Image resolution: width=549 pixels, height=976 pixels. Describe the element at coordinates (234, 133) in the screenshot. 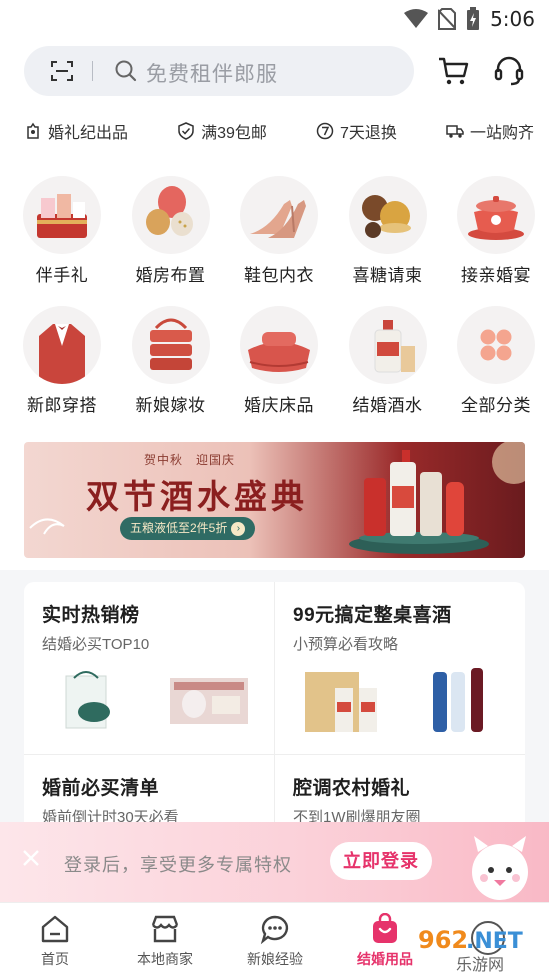

I see `promise-label: 满39包邮` at that location.